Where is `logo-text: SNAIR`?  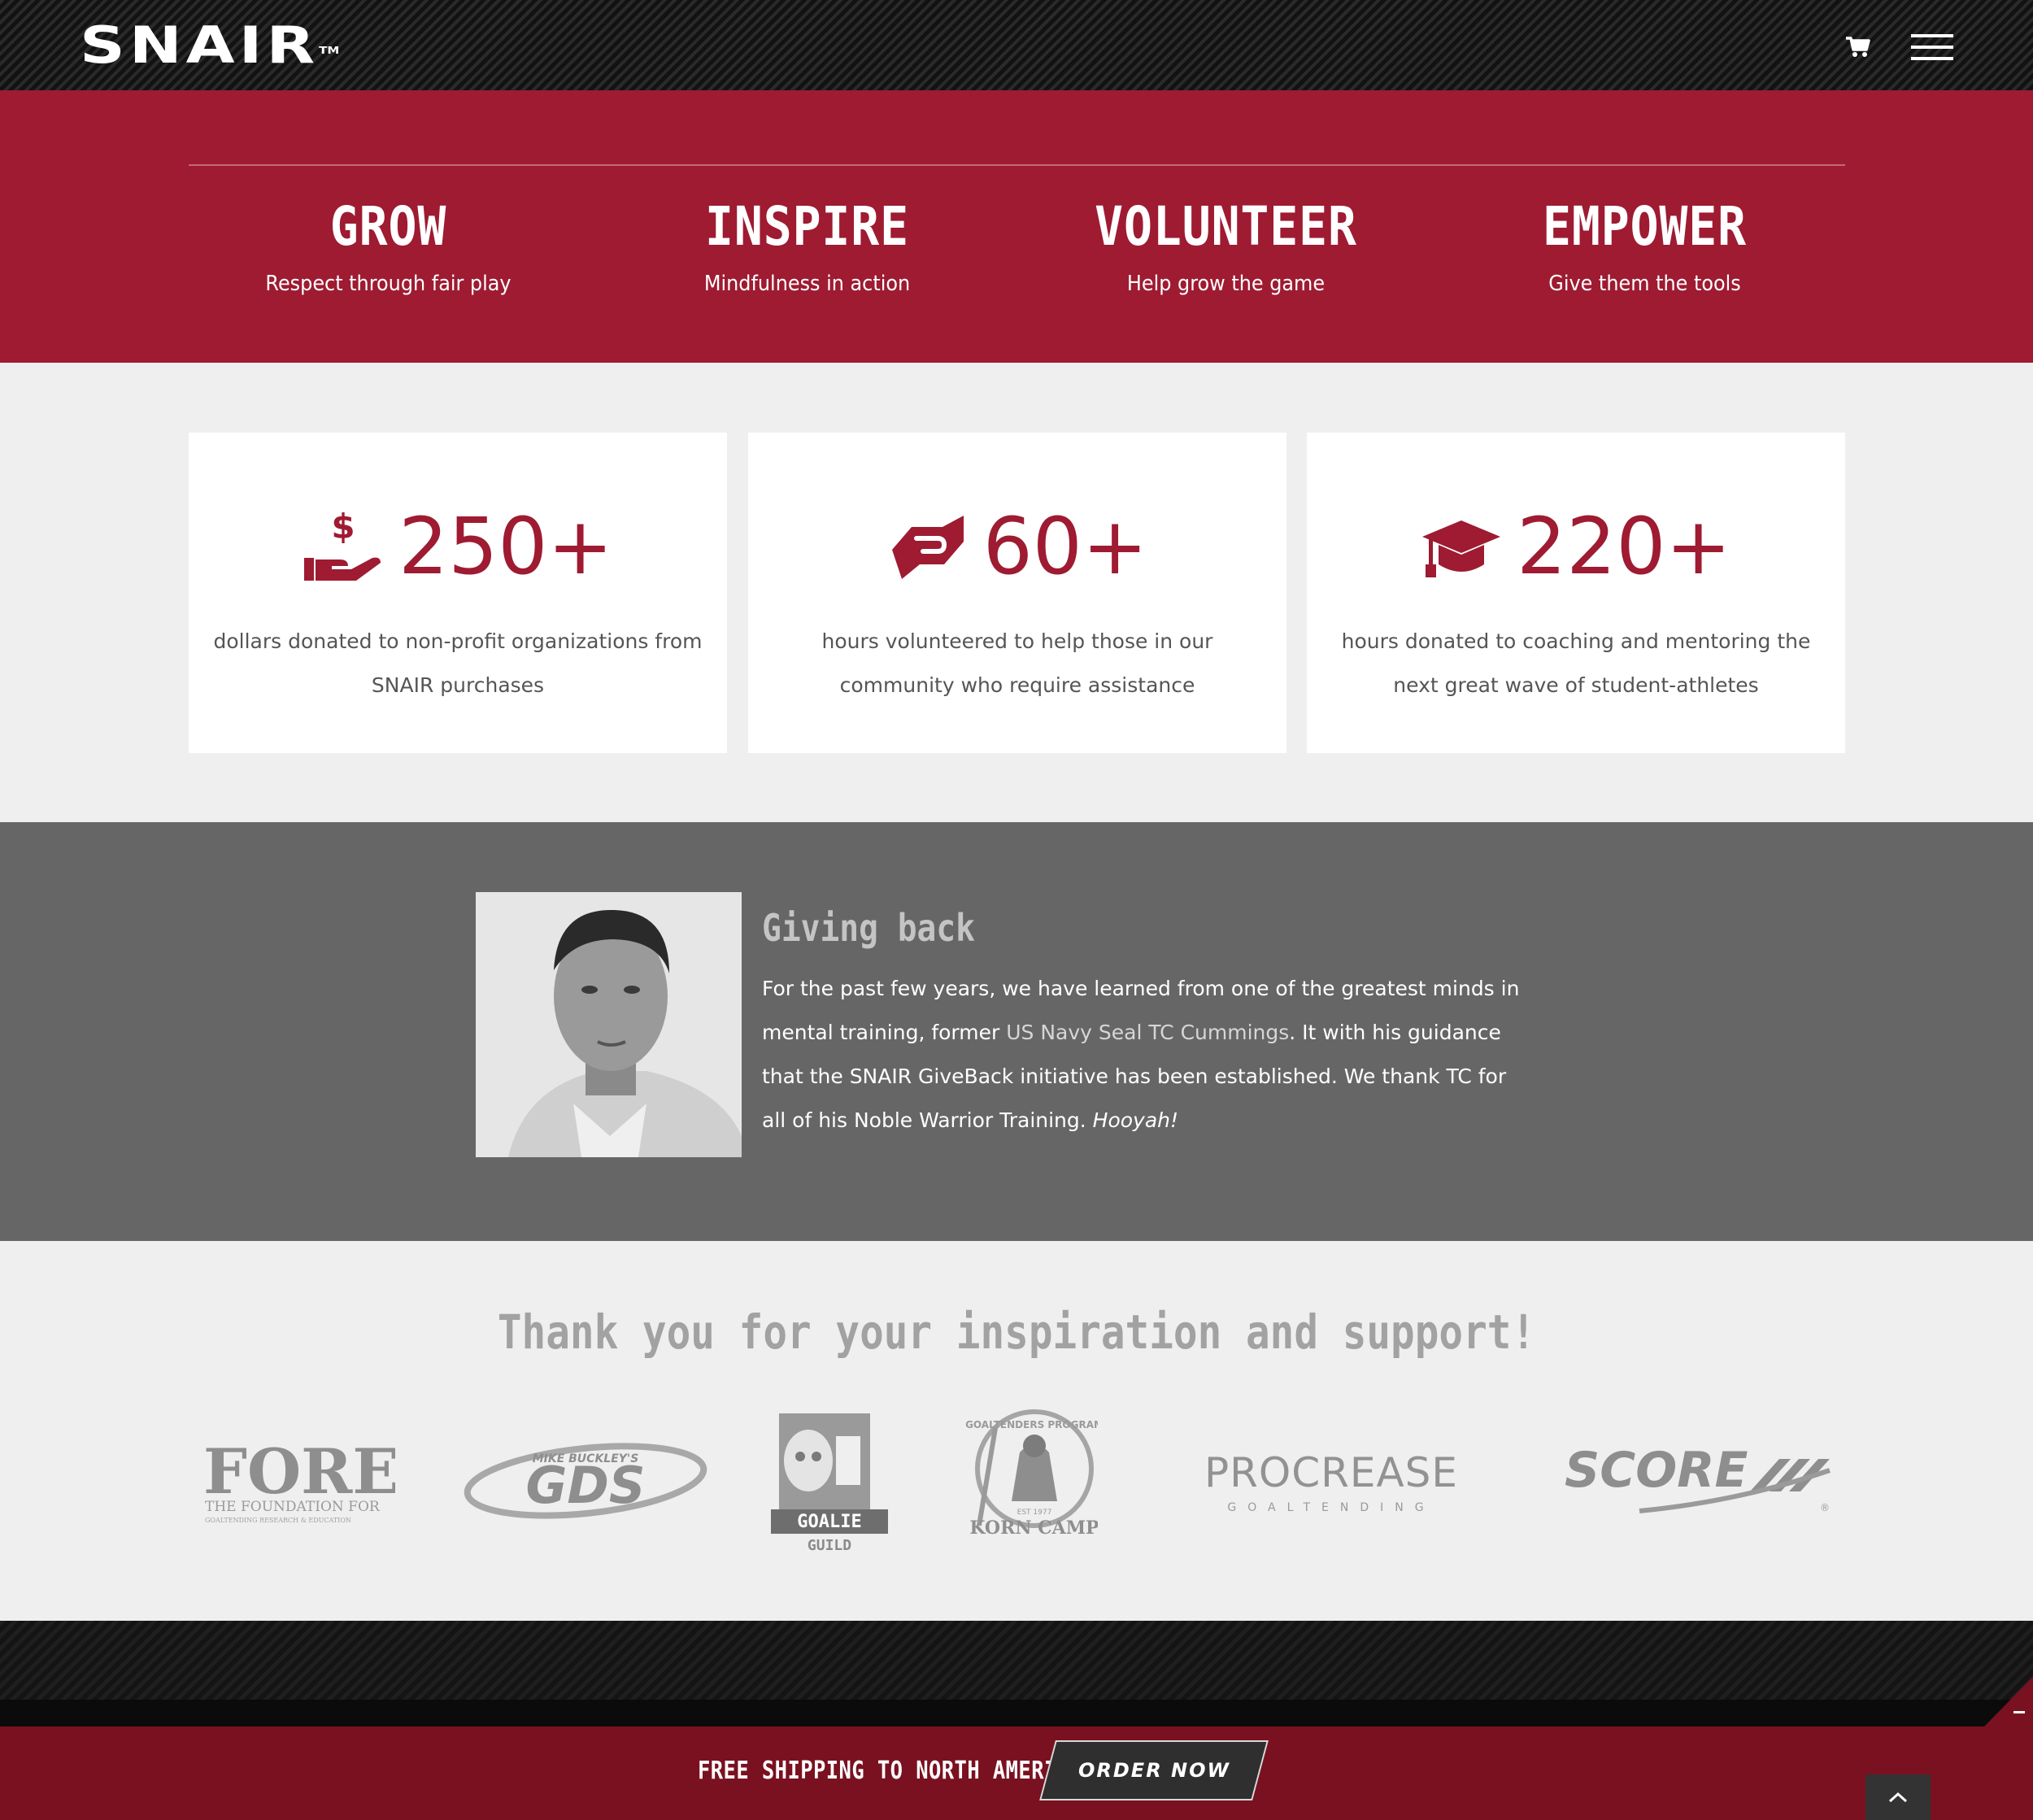
logo-text: SNAIR is located at coordinates (200, 45).